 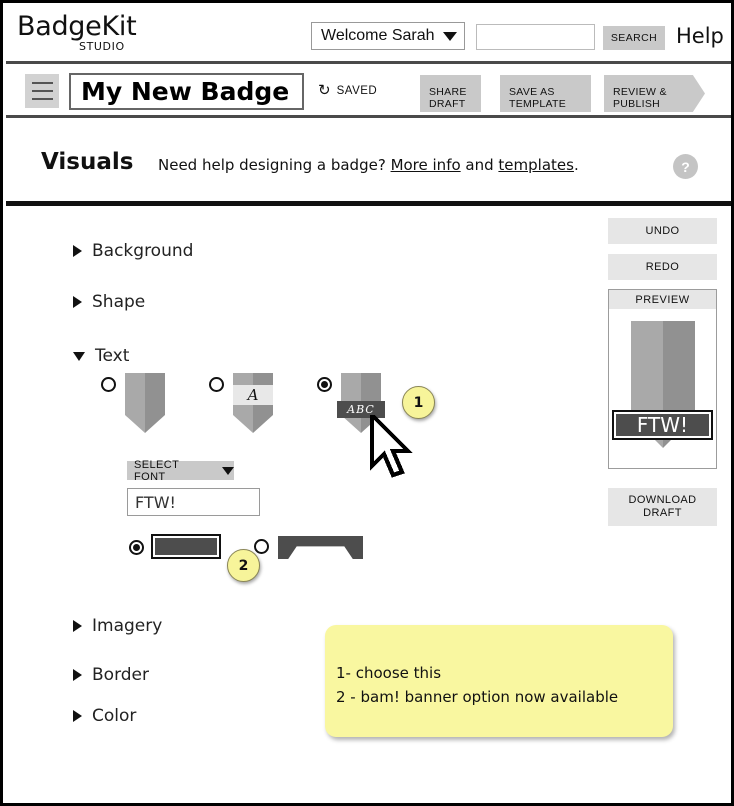 I want to click on note-line-1: 1- choose this, so click(x=389, y=673).